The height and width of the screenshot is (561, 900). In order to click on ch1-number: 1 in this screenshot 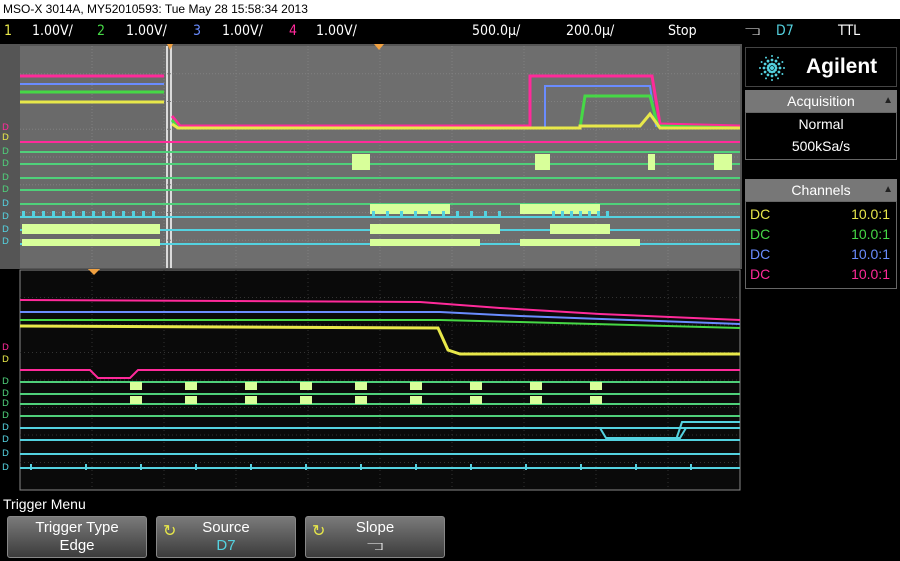, I will do `click(8, 31)`.